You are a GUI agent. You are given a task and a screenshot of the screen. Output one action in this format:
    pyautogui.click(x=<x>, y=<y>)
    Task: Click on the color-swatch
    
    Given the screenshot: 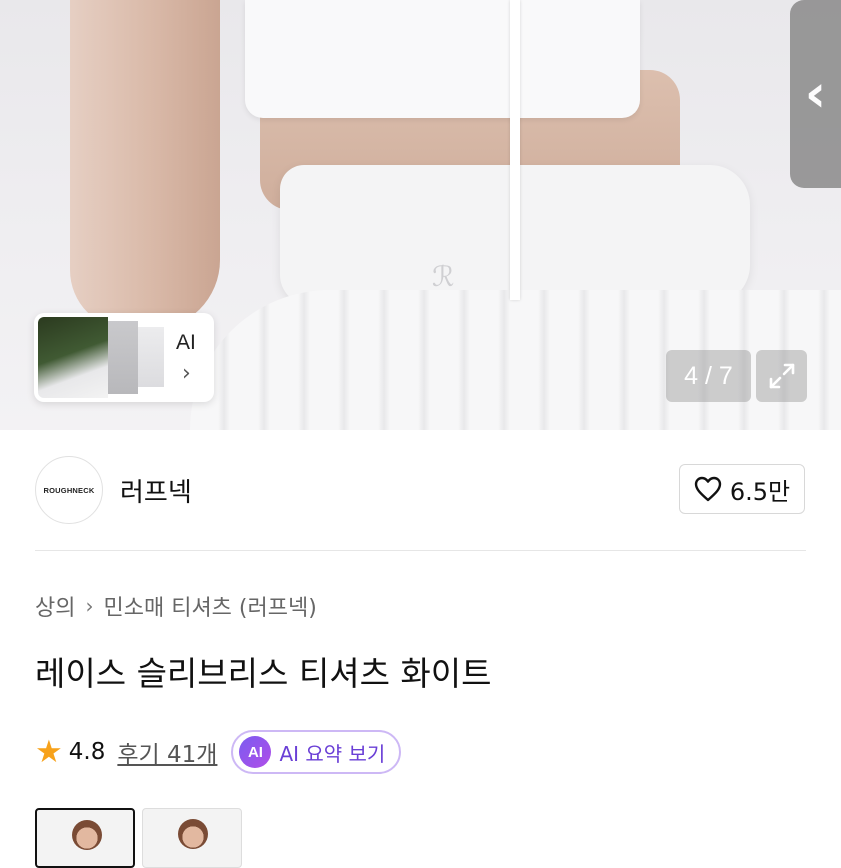 What is the action you would take?
    pyautogui.click(x=192, y=838)
    